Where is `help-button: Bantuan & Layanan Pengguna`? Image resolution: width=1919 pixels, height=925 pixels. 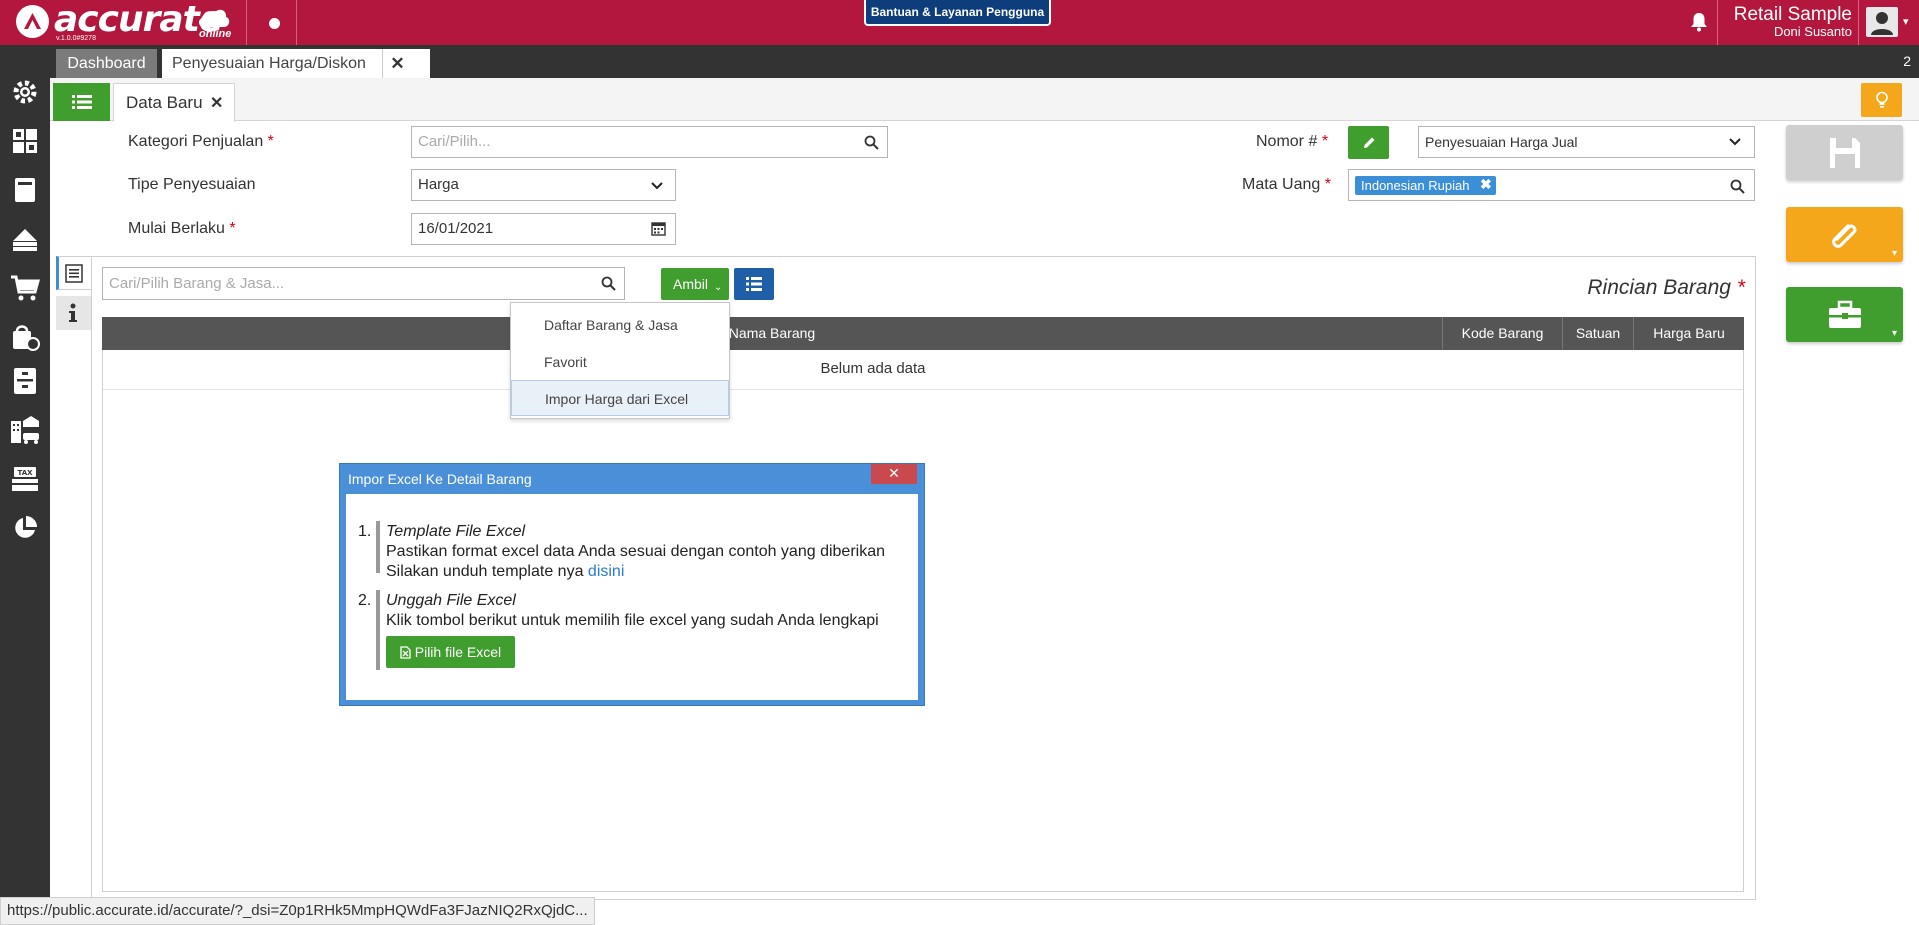 help-button: Bantuan & Layanan Pengguna is located at coordinates (957, 13).